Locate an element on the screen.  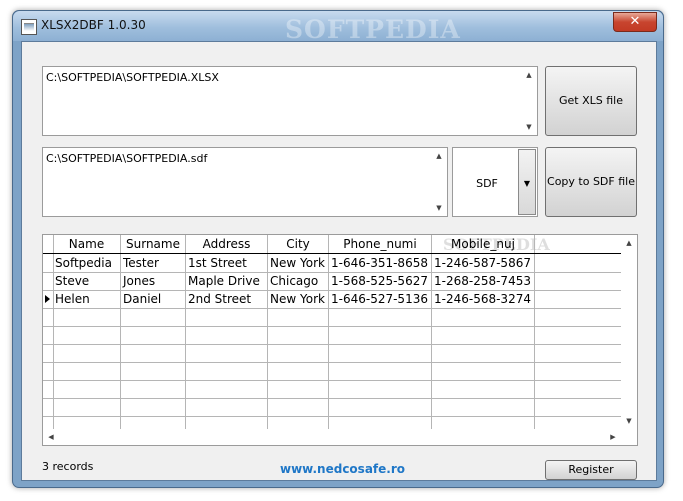
format-select-value: SDF is located at coordinates (487, 183).